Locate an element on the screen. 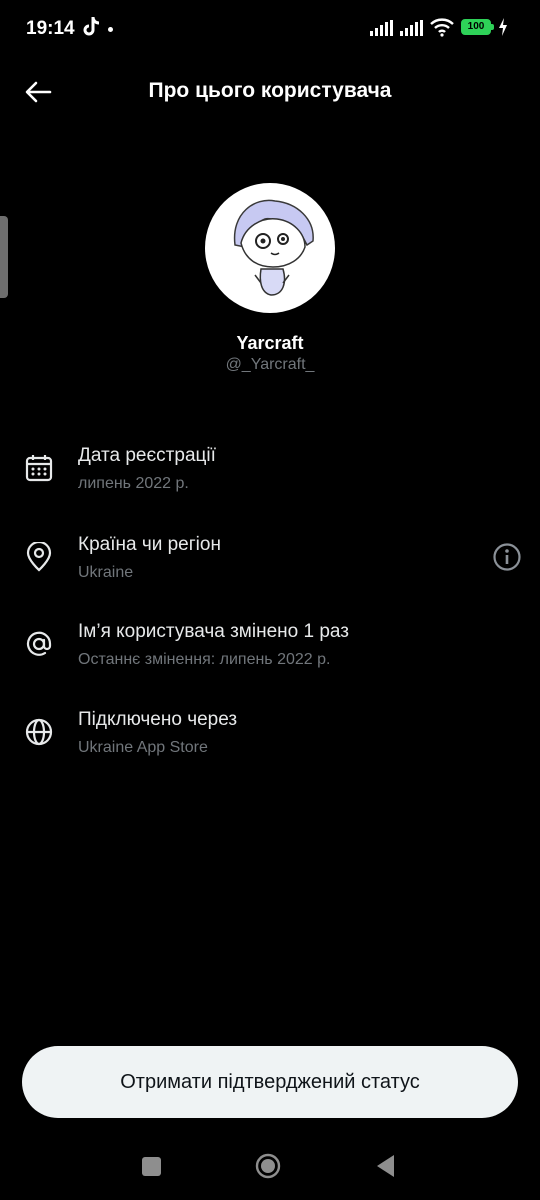 This screenshot has width=540, height=1200. info-row-title: Підключено через is located at coordinates (158, 719).